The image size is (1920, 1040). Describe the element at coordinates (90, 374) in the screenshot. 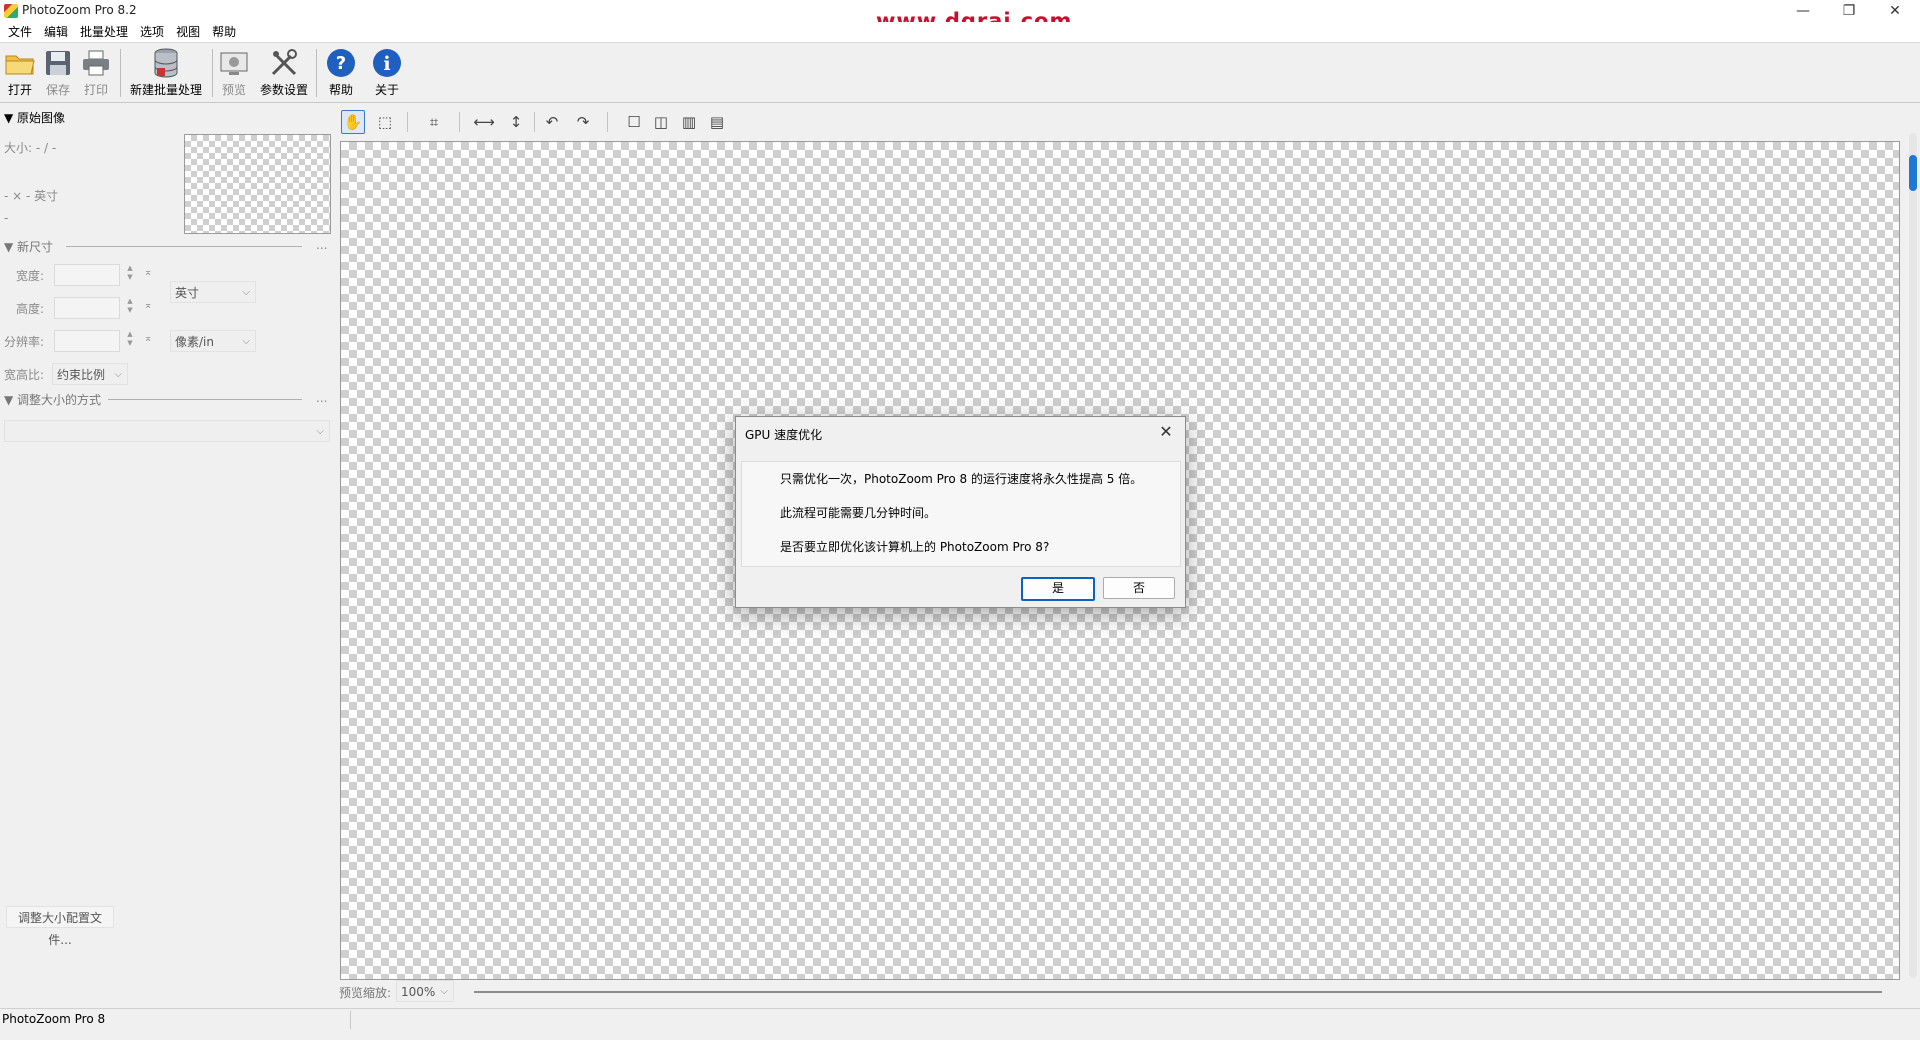

I see `aspect-select: 约束比例 ⌵` at that location.